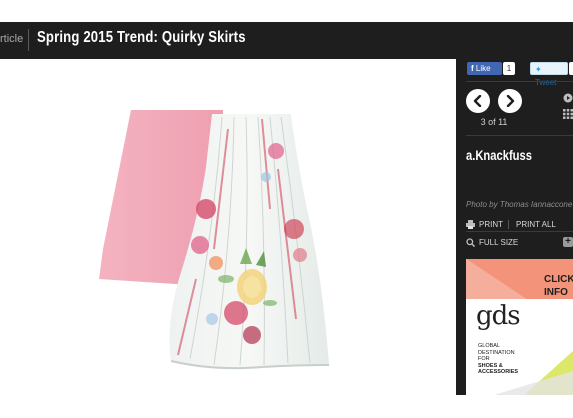 Image resolution: width=573 pixels, height=418 pixels. What do you see at coordinates (571, 68) in the screenshot?
I see `tweet-count: 0` at bounding box center [571, 68].